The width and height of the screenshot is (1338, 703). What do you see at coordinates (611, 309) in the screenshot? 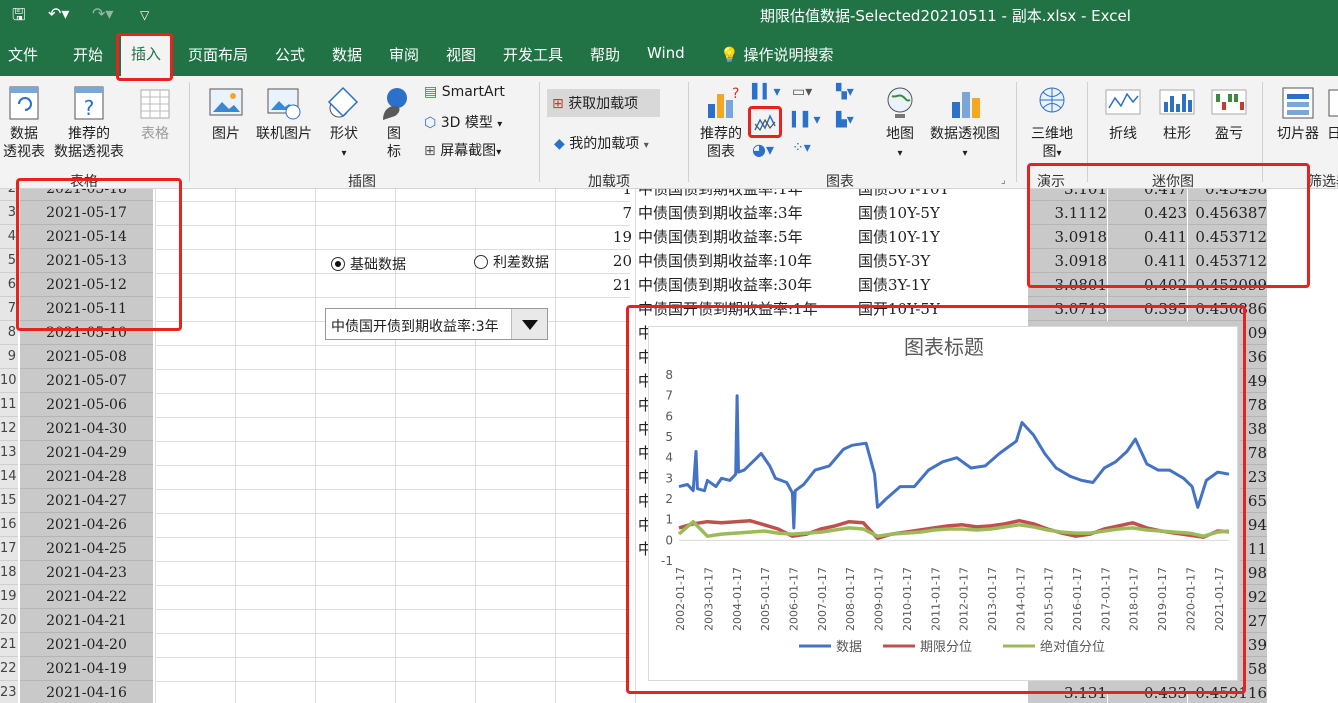
I see `index-cell` at bounding box center [611, 309].